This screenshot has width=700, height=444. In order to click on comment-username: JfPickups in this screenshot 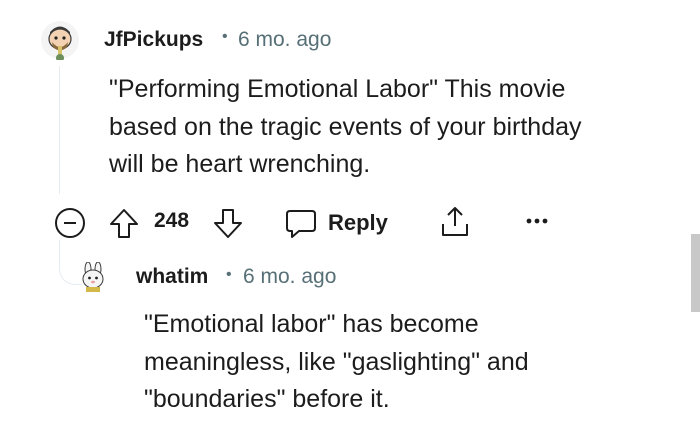, I will do `click(153, 40)`.